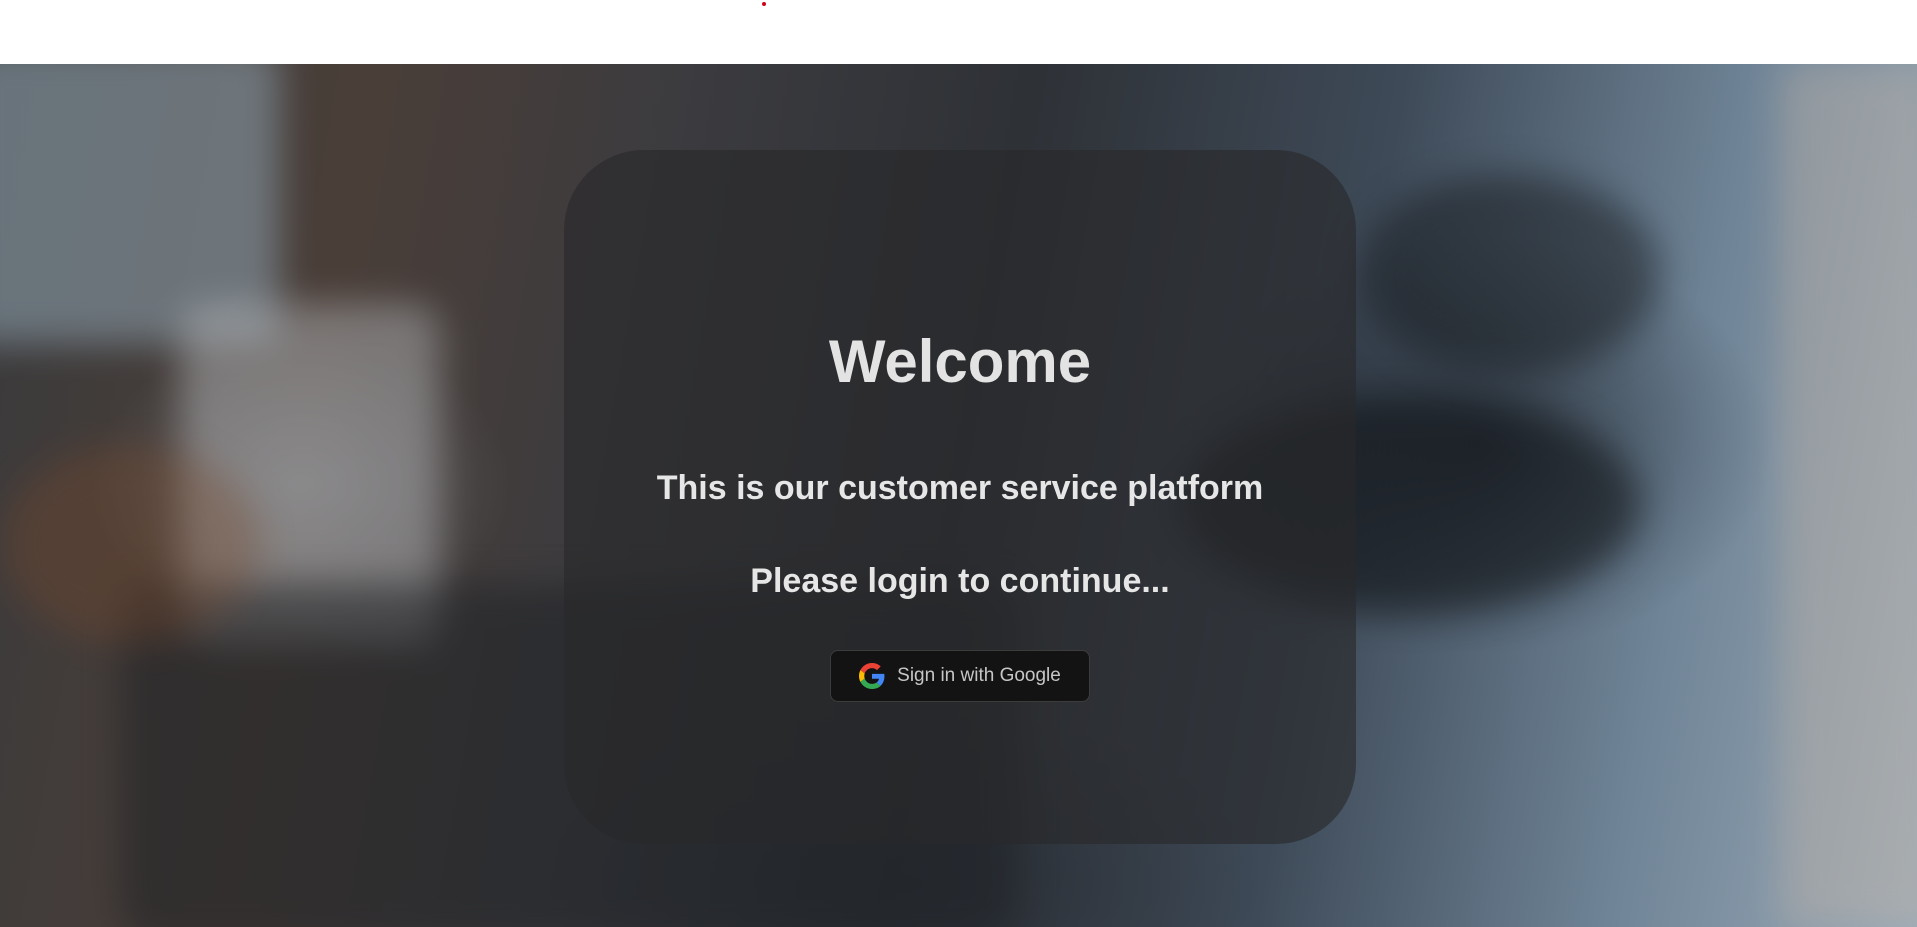 Image resolution: width=1917 pixels, height=927 pixels. What do you see at coordinates (960, 488) in the screenshot?
I see `platform-subtitle: This is our customer service platform` at bounding box center [960, 488].